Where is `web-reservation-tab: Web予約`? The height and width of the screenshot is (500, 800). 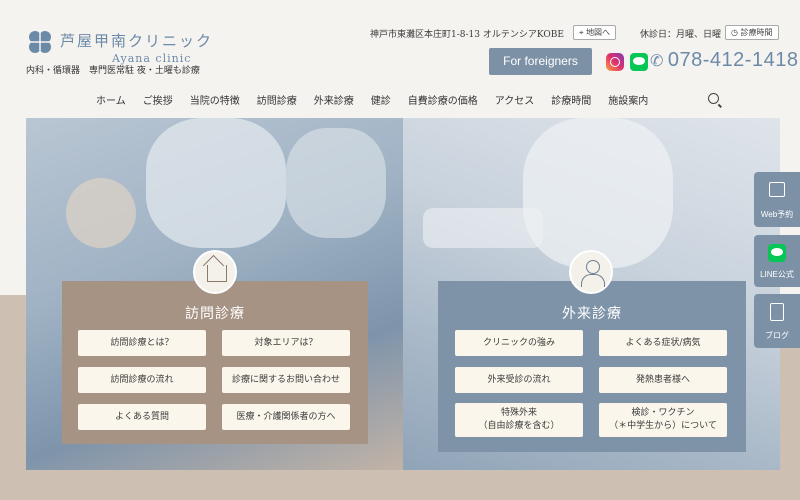 web-reservation-tab: Web予約 is located at coordinates (777, 199).